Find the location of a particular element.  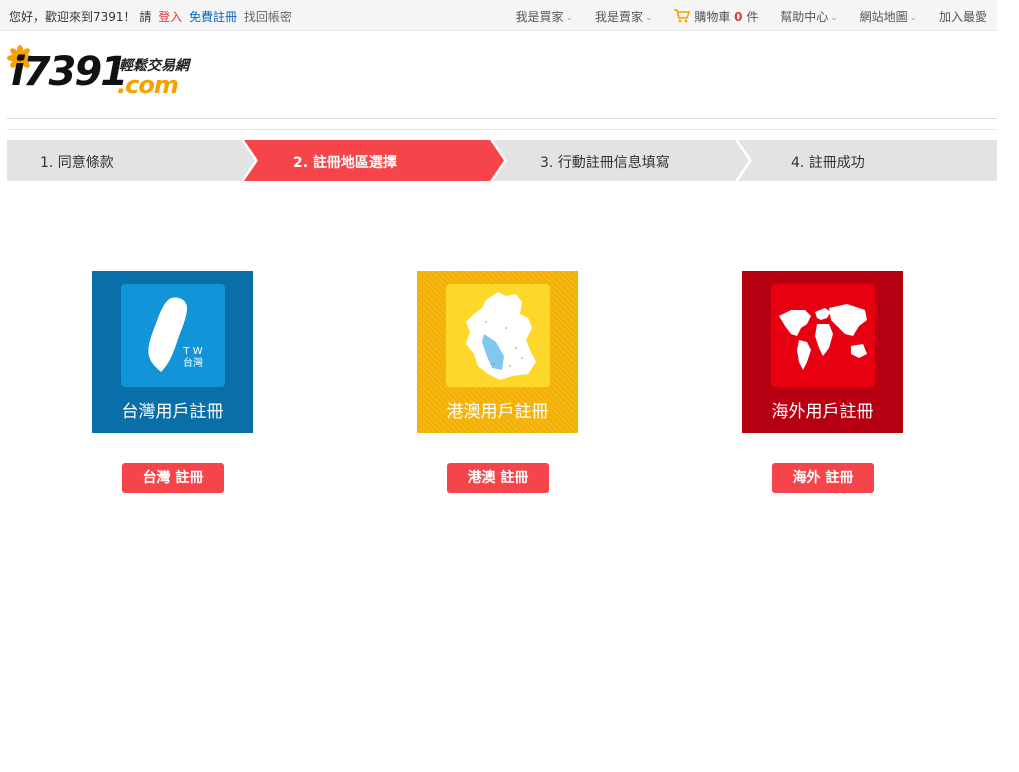

site-logo: i7391 輕鬆交易網 .com is located at coordinates (108, 72).